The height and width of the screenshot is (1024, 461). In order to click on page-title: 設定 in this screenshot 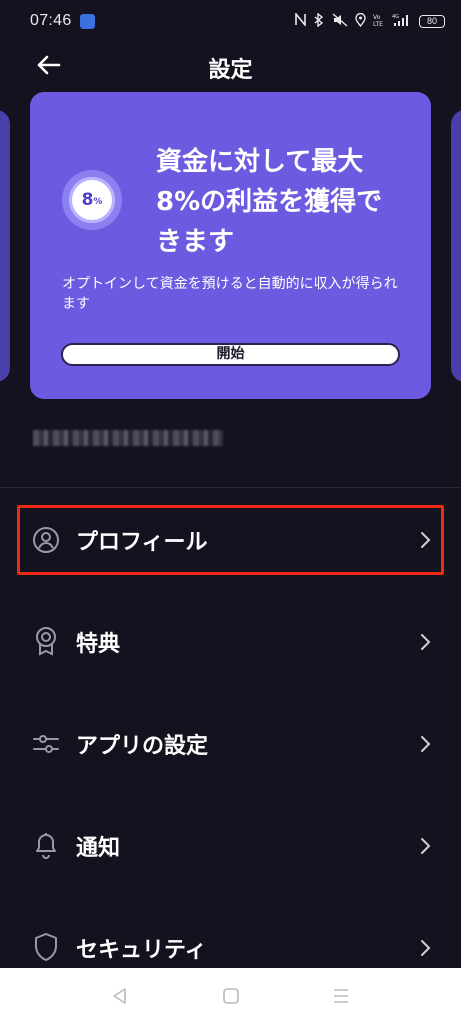, I will do `click(230, 70)`.